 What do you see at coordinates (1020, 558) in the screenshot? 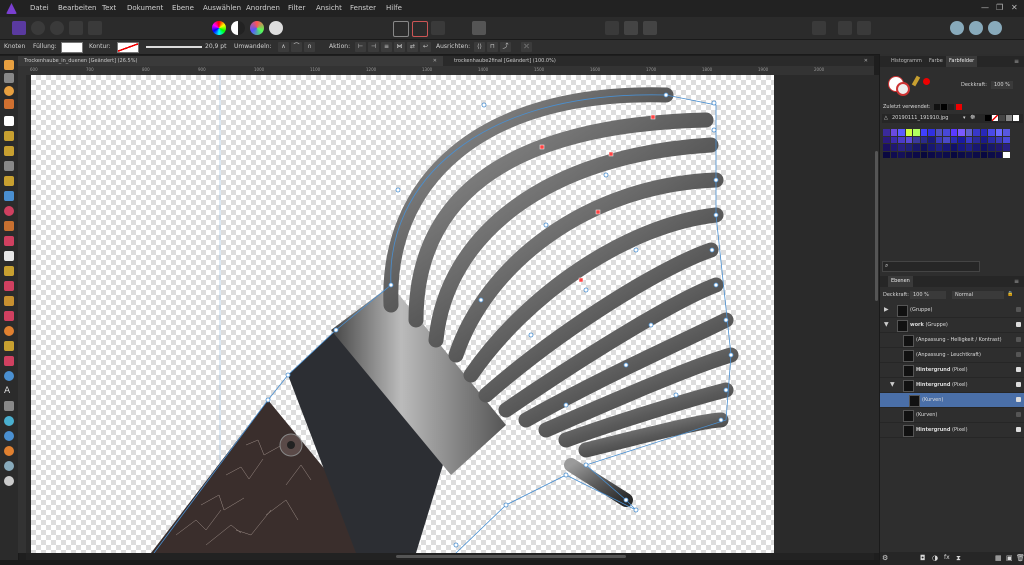
I see `delete-layer-icon: 🗑` at bounding box center [1020, 558].